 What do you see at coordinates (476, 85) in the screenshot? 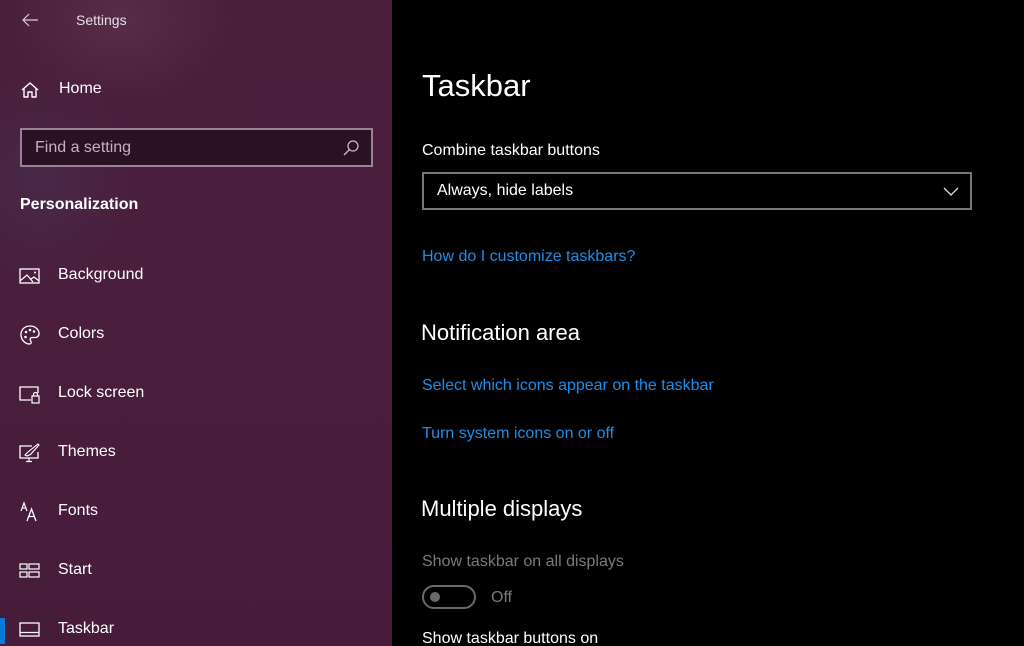
I see `page-title: Taskbar` at bounding box center [476, 85].